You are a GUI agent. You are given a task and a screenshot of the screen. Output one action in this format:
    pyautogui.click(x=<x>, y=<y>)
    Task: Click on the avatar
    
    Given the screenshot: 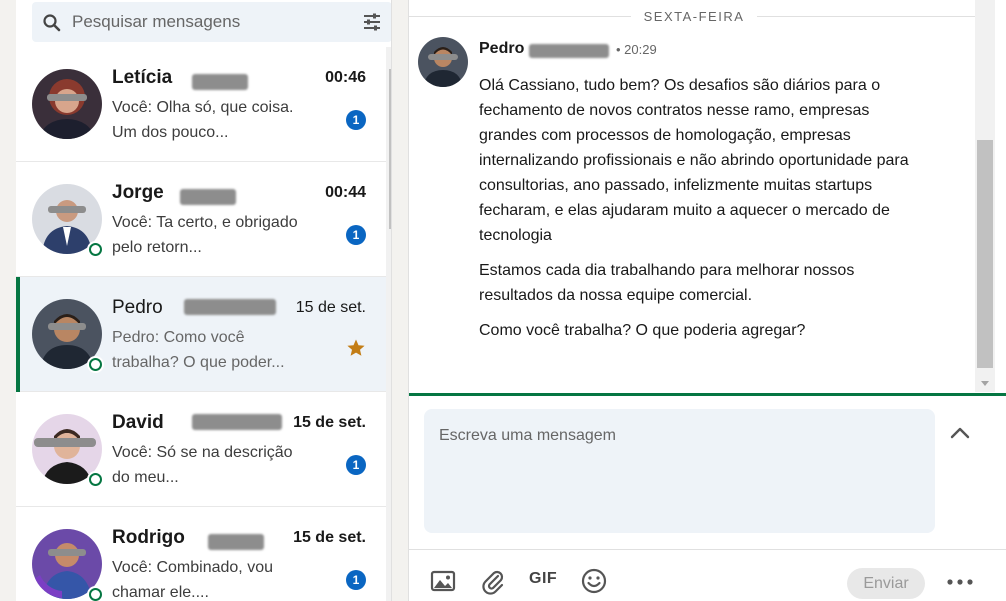 What is the action you would take?
    pyautogui.click(x=67, y=104)
    